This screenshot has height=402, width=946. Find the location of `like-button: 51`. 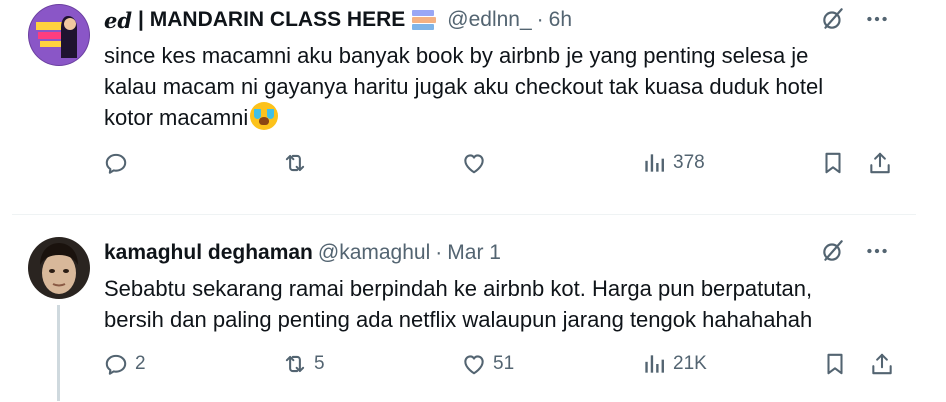

like-button: 51 is located at coordinates (487, 364).